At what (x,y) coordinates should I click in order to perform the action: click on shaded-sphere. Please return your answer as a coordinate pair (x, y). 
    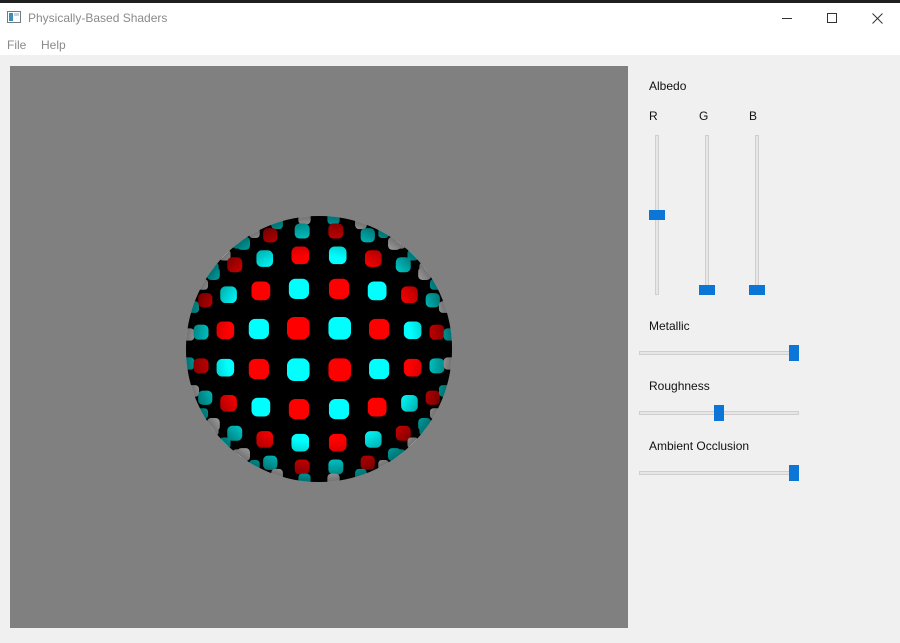
    Looking at the image, I should click on (319, 349).